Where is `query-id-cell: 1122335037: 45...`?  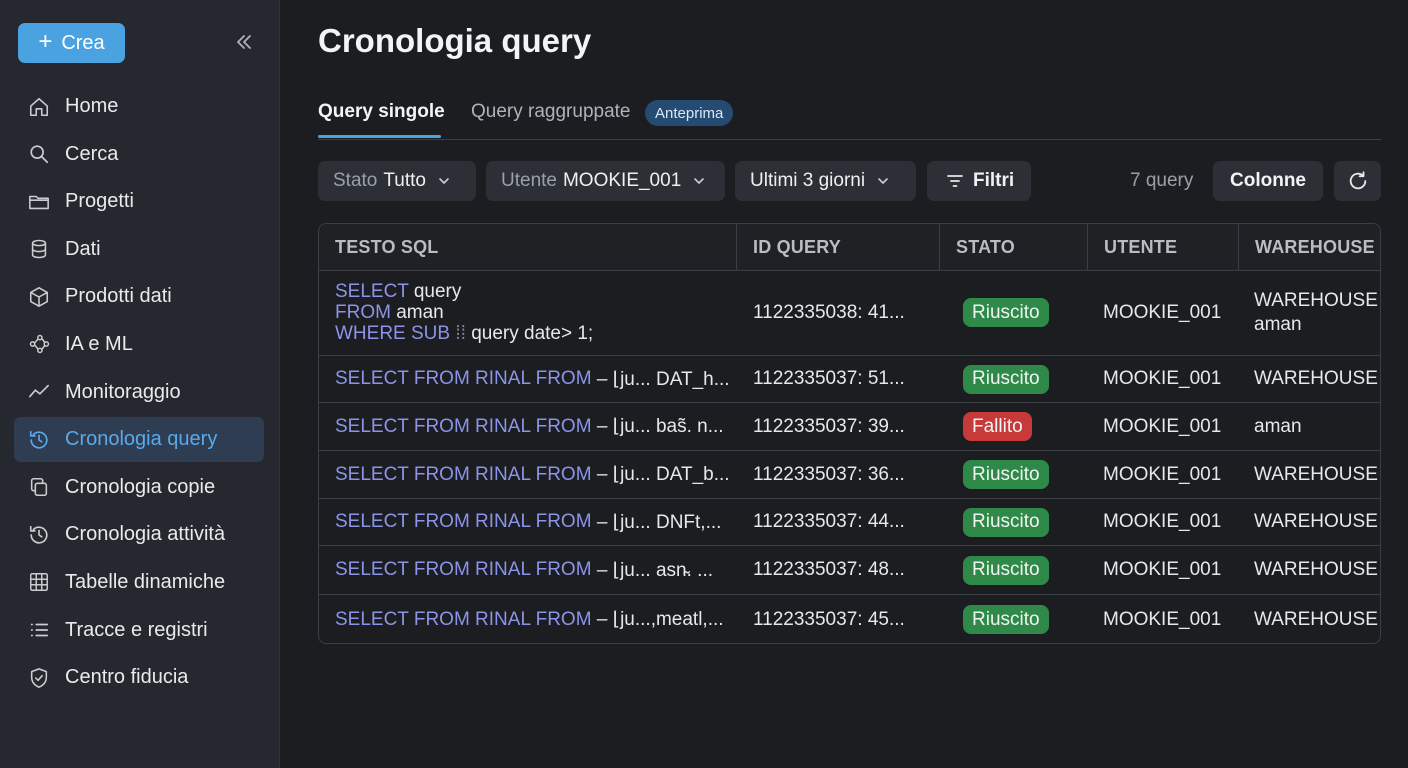
query-id-cell: 1122335037: 45... is located at coordinates (829, 619).